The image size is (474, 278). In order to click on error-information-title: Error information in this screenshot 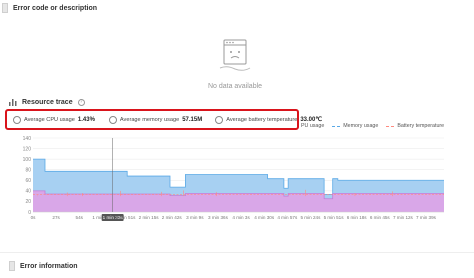, I will do `click(49, 266)`.